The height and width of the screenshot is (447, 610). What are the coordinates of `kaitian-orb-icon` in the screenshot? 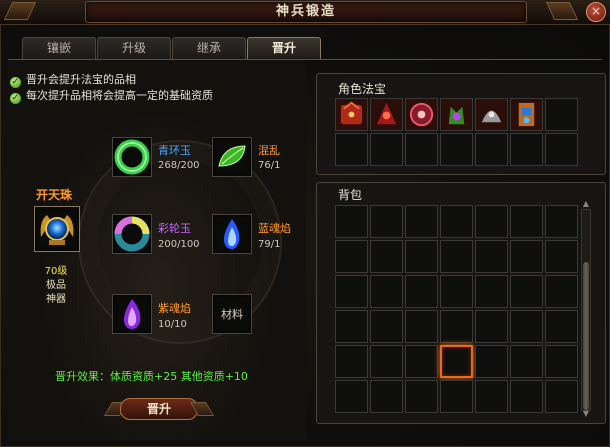 It's located at (57, 230).